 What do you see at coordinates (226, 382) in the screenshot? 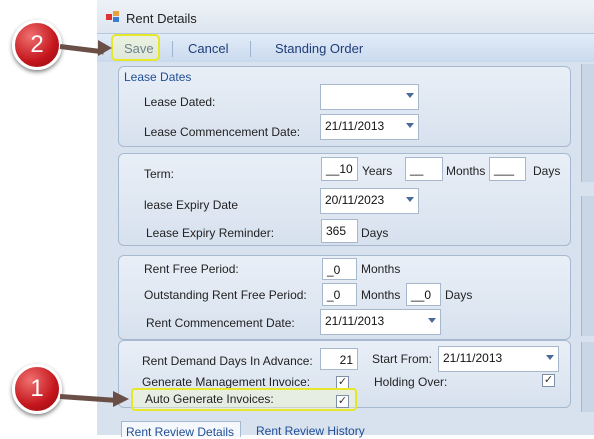
I see `mgmt-invoice-label: Generate Management Invoice:` at bounding box center [226, 382].